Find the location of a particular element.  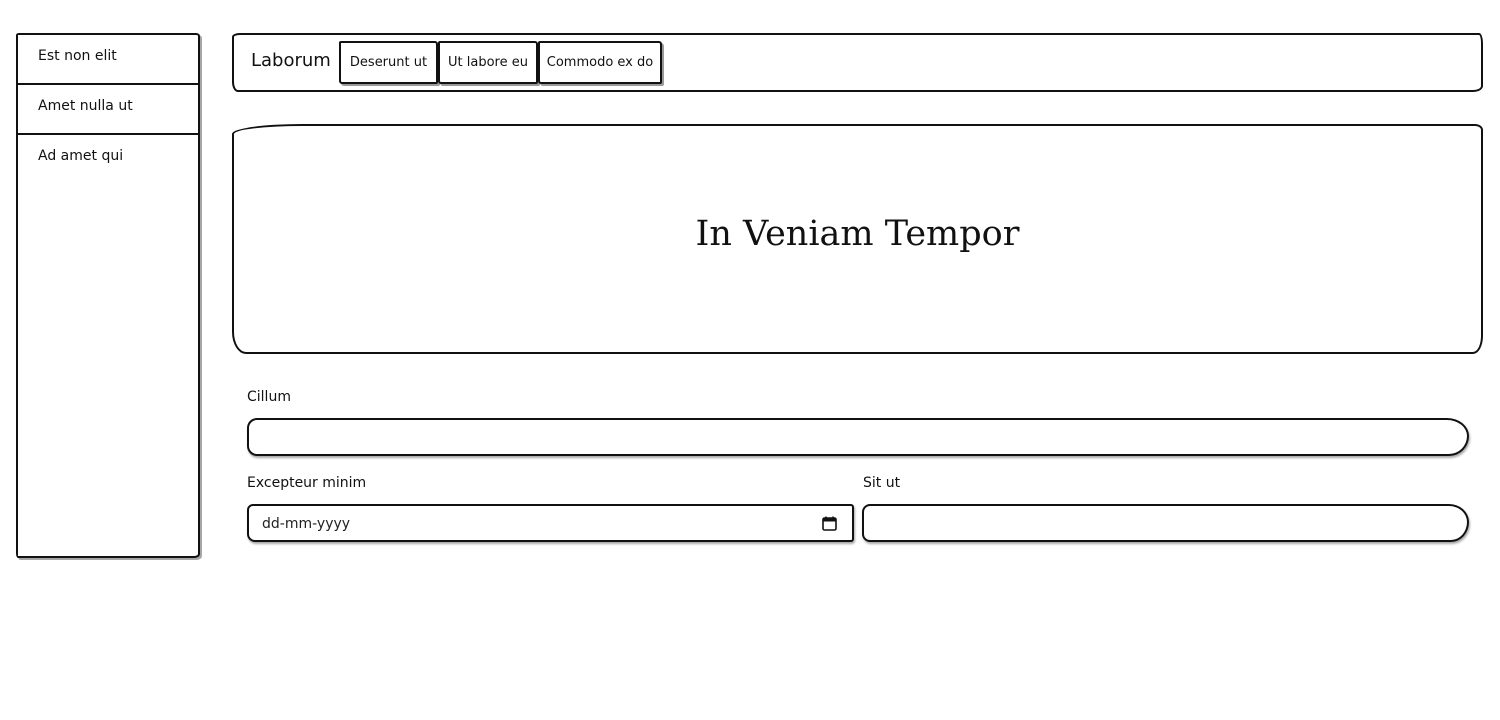

nav-button-label: Deserunt ut is located at coordinates (388, 62).